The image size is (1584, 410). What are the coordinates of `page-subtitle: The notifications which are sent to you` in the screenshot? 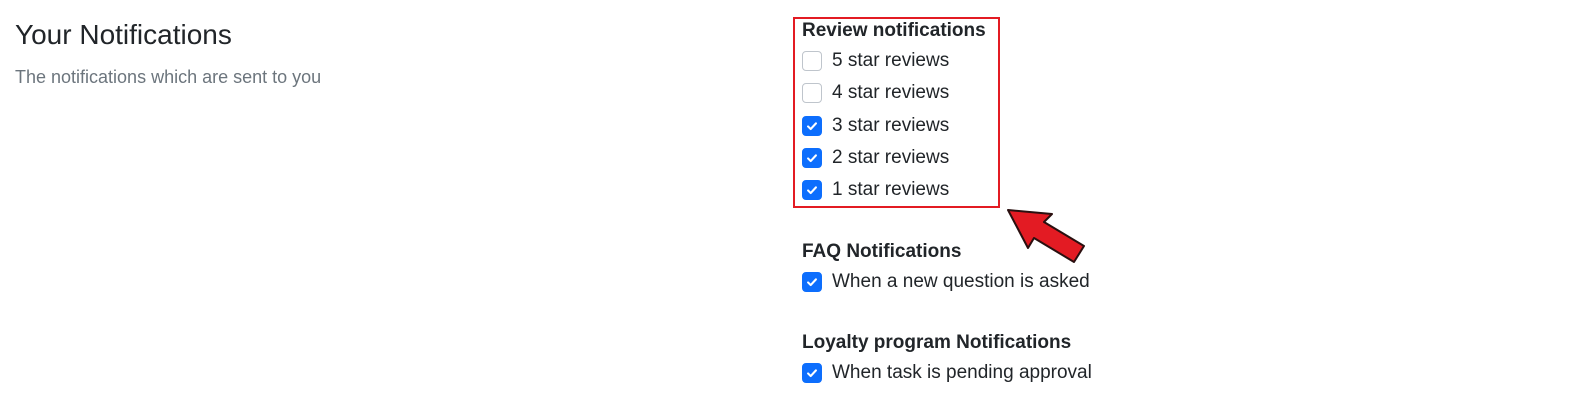 It's located at (168, 77).